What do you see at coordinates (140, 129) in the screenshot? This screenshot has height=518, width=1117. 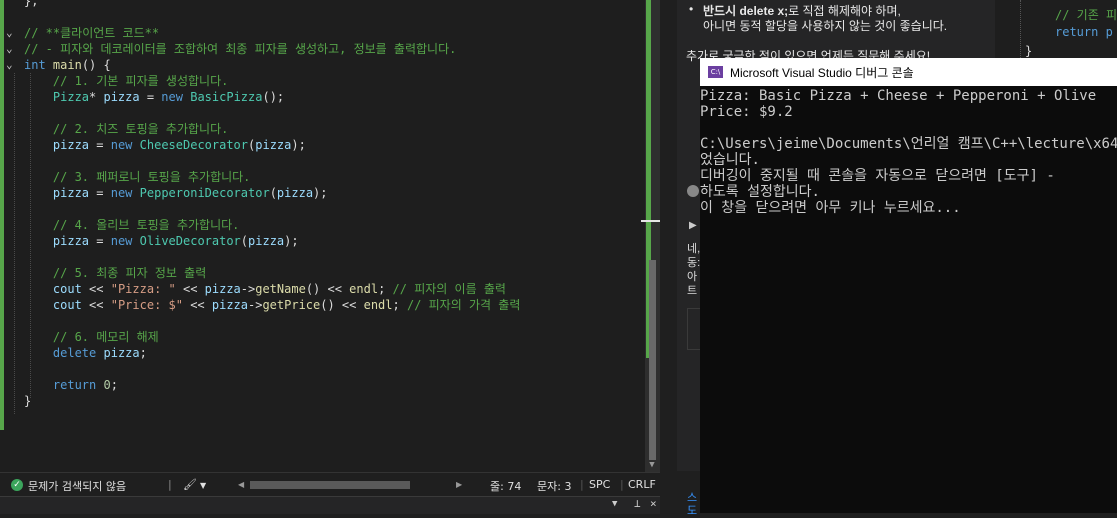 I see `code-token: // 2. 치즈 토핑을 추가합니다.` at bounding box center [140, 129].